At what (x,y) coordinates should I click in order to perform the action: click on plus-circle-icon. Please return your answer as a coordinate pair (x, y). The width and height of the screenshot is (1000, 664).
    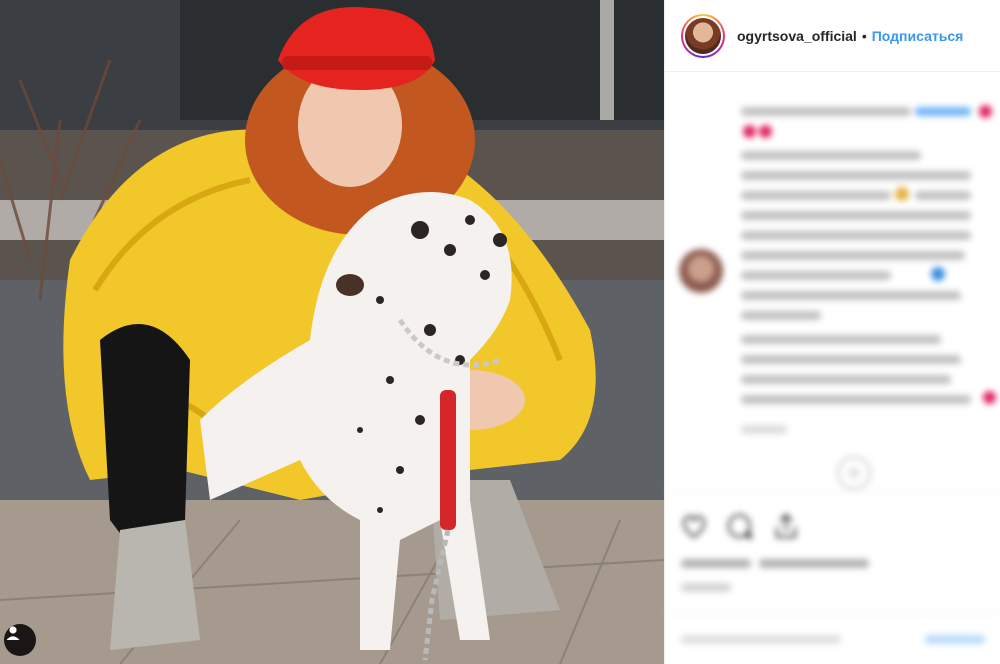
    Looking at the image, I should click on (854, 473).